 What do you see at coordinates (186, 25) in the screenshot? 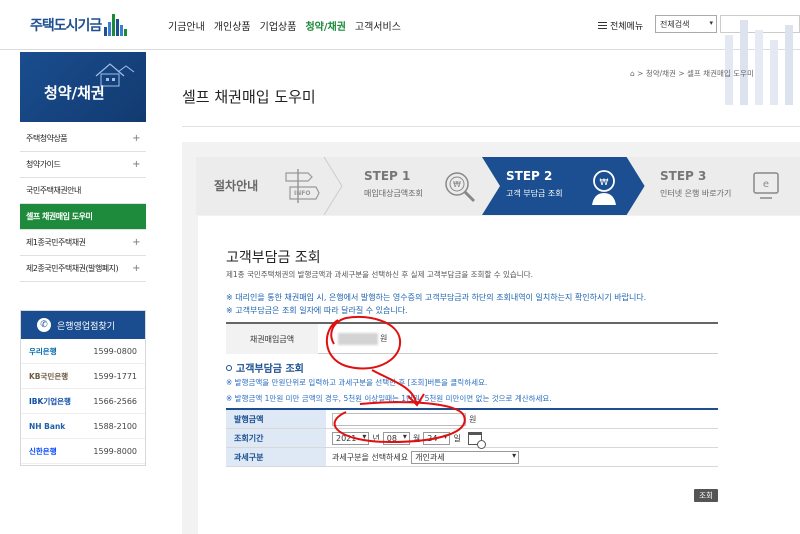
I see `nav-fund-info: 기금안내` at bounding box center [186, 25].